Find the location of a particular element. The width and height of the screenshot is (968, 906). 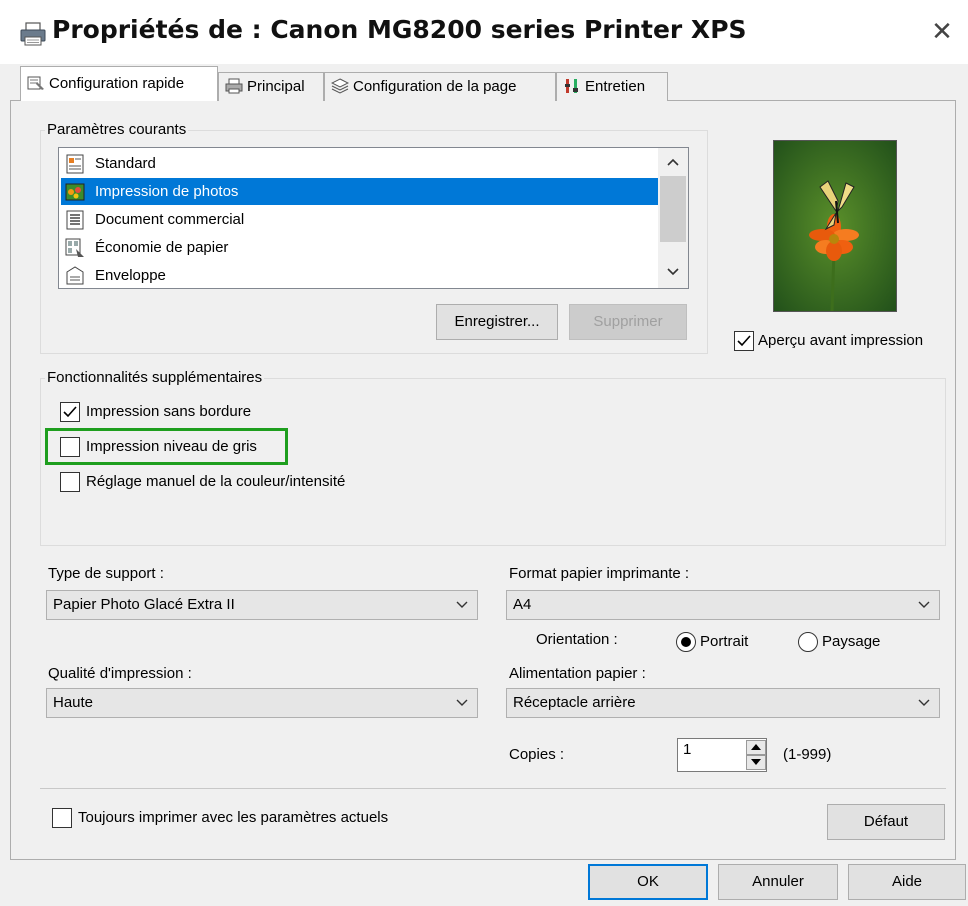

main-icon is located at coordinates (234, 86).